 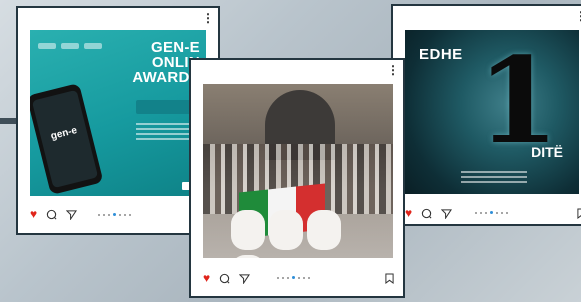 I want to click on poster-footer-text, so click(x=494, y=177).